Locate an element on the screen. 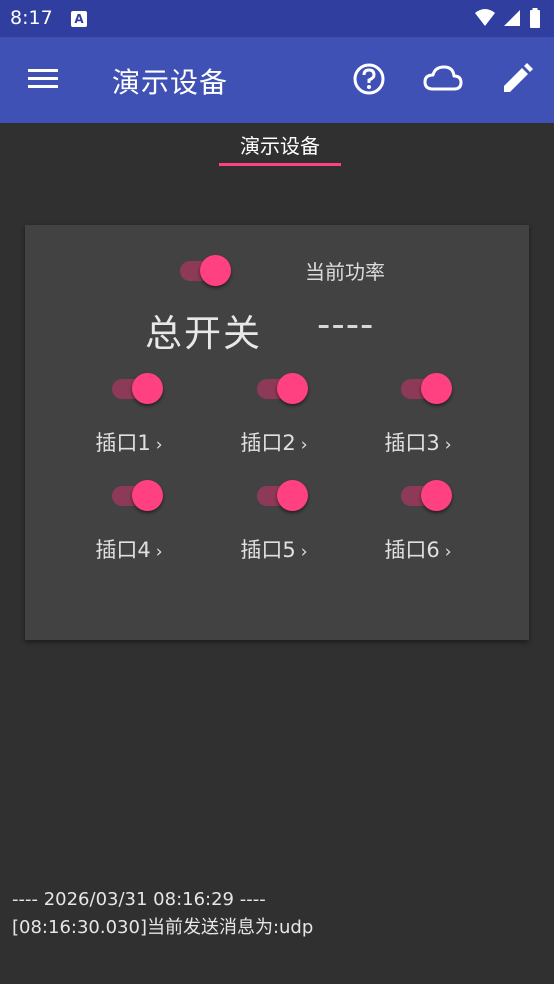  tab-demo-device: 演示设备 is located at coordinates (280, 145).